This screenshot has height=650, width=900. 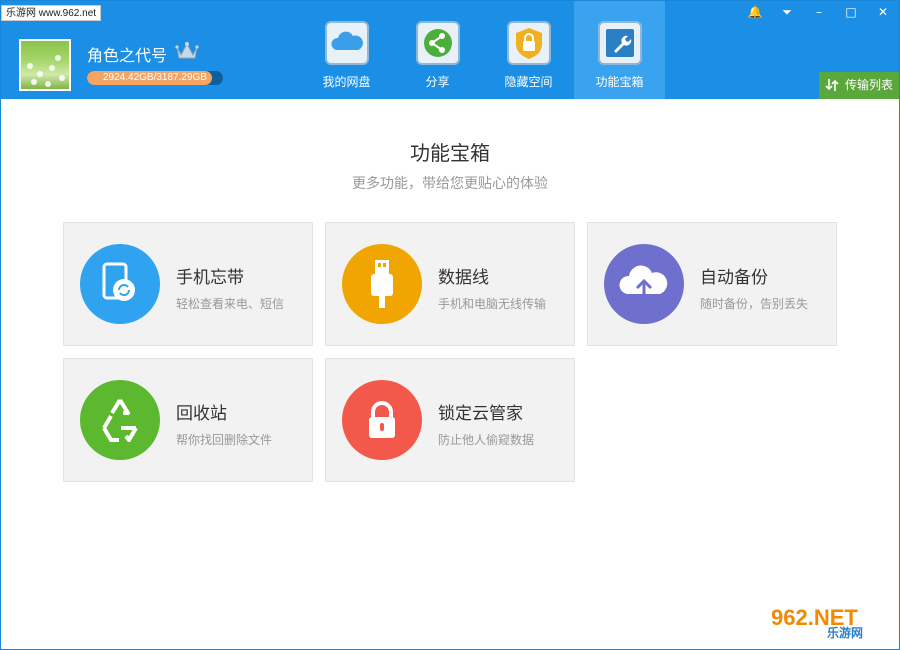 What do you see at coordinates (486, 440) in the screenshot?
I see `card-description: 防止他人偷窥数据` at bounding box center [486, 440].